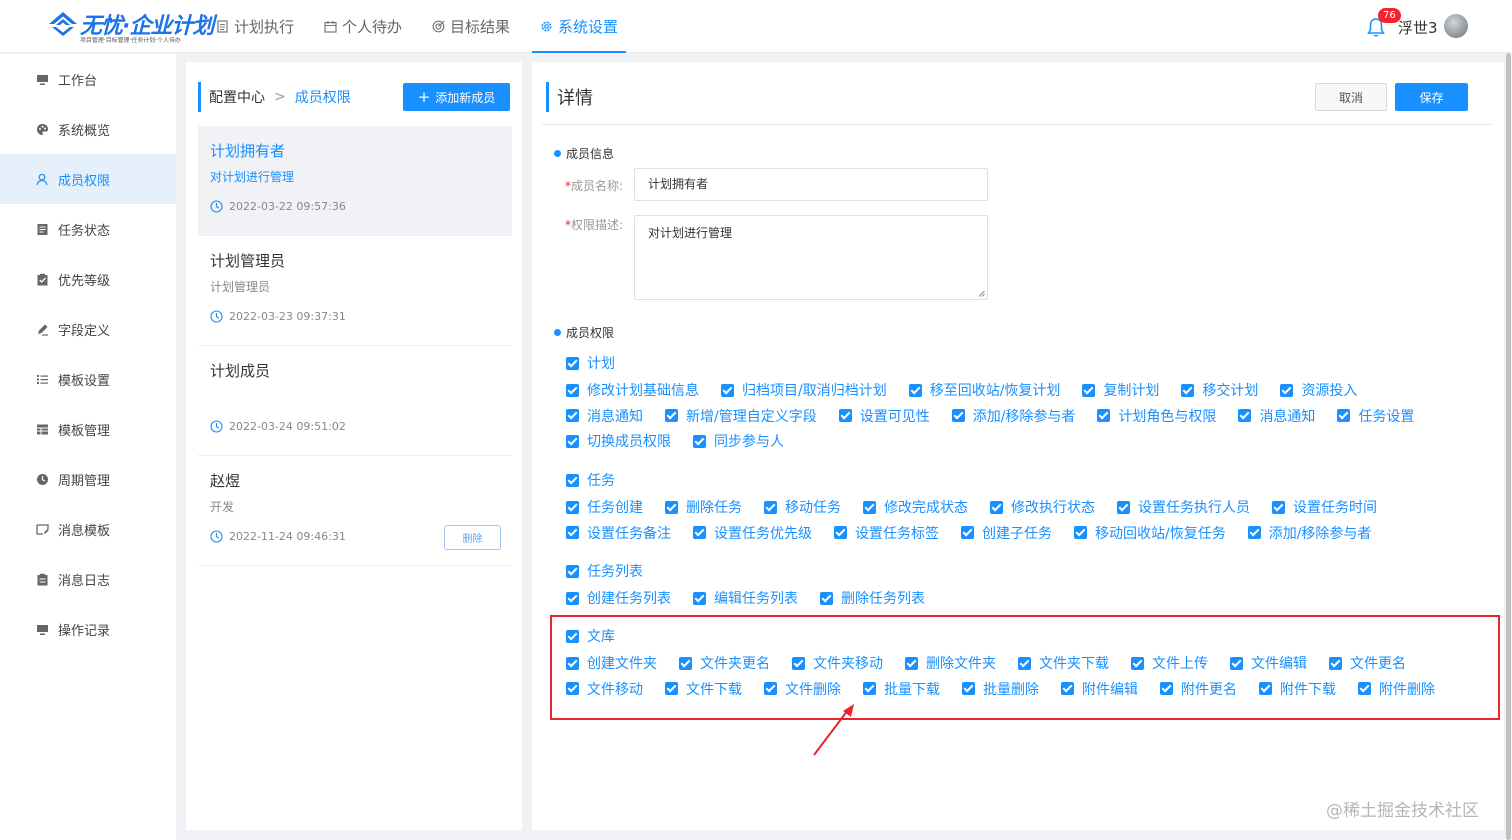  I want to click on permission-checkbox: 设置任务标签, so click(886, 533).